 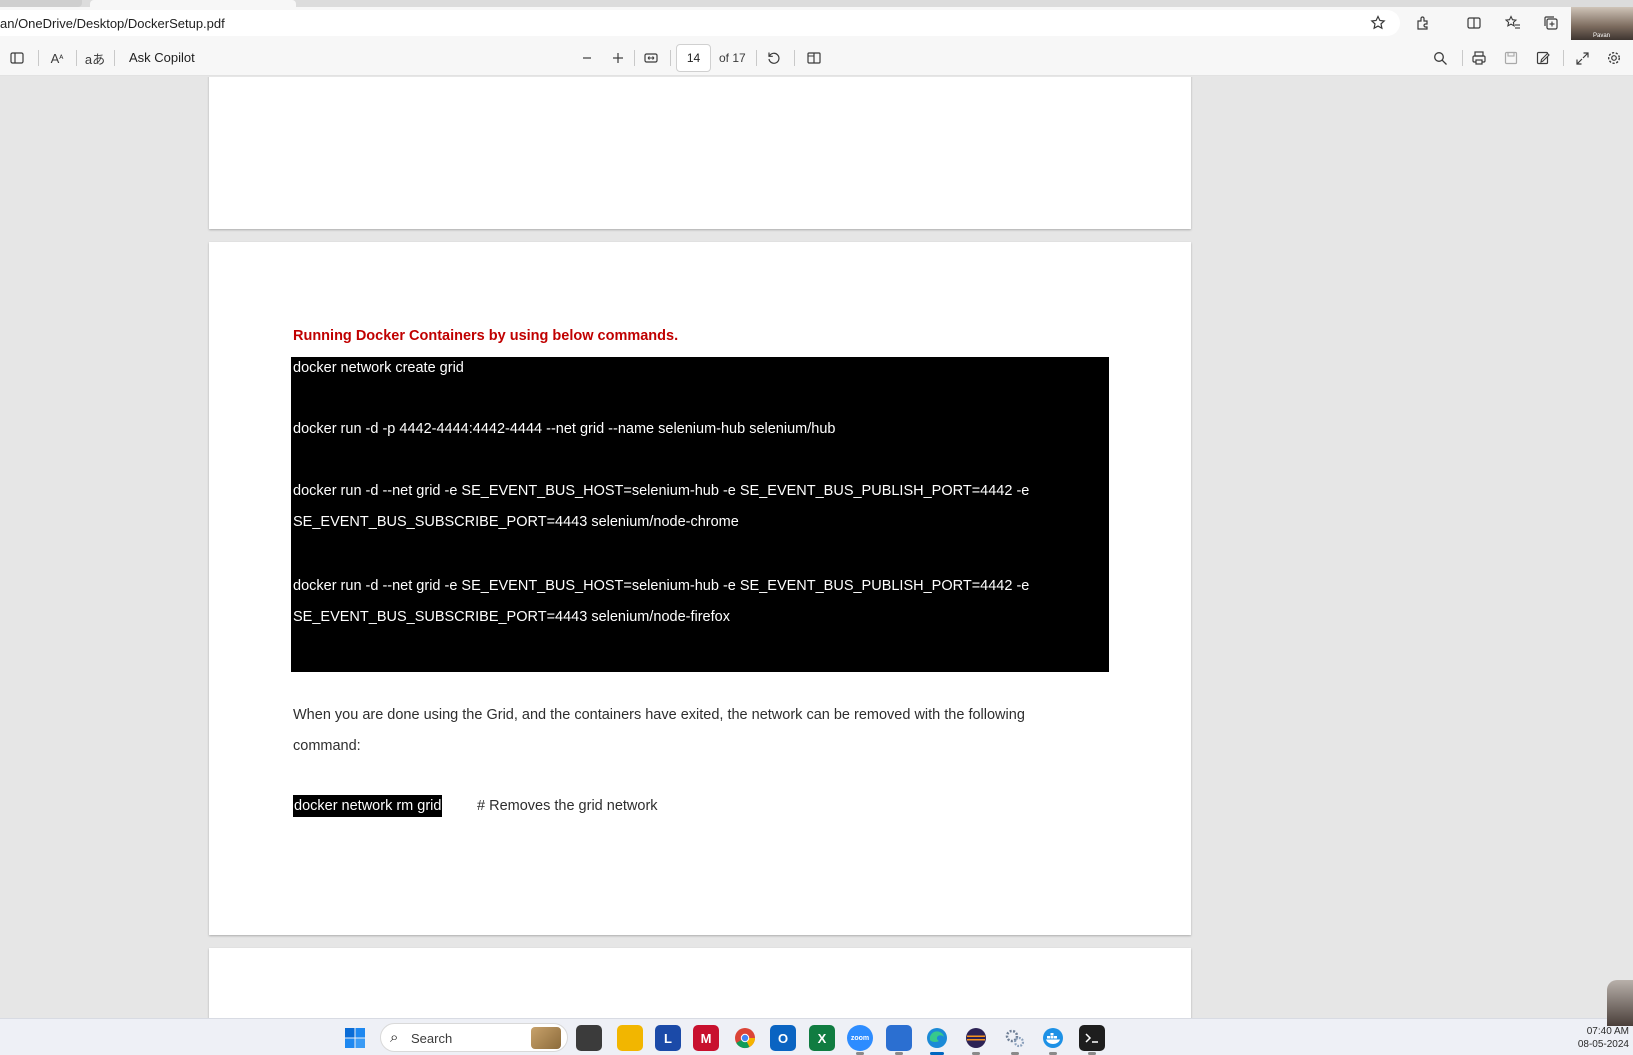 What do you see at coordinates (1092, 1040) in the screenshot?
I see `terminal-icon` at bounding box center [1092, 1040].